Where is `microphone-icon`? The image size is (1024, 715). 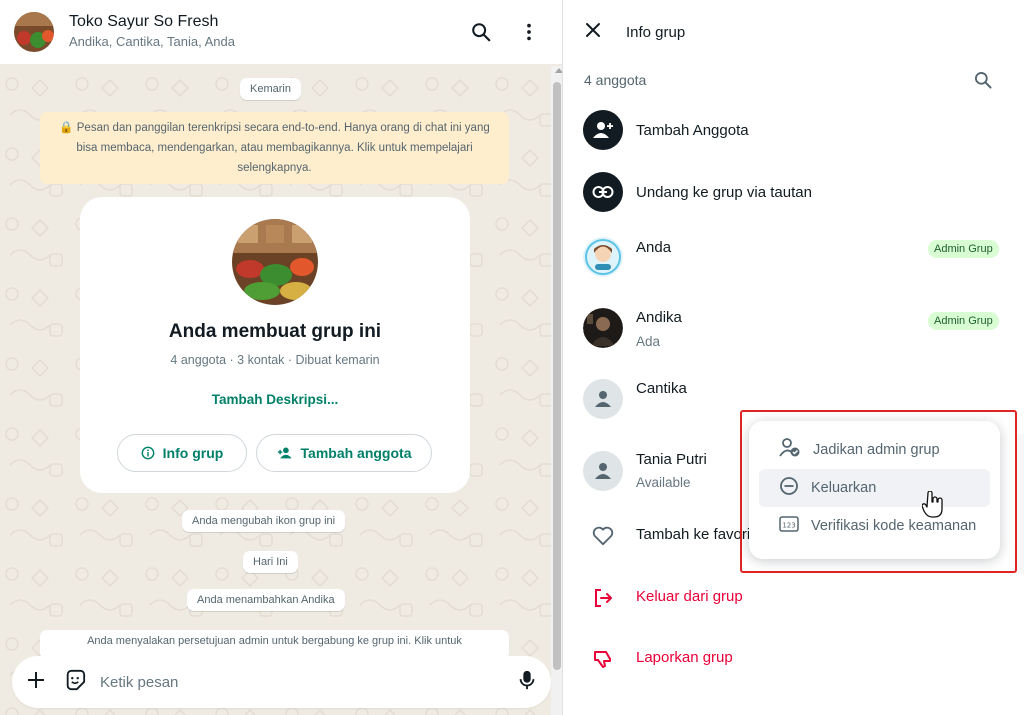
microphone-icon is located at coordinates (527, 682).